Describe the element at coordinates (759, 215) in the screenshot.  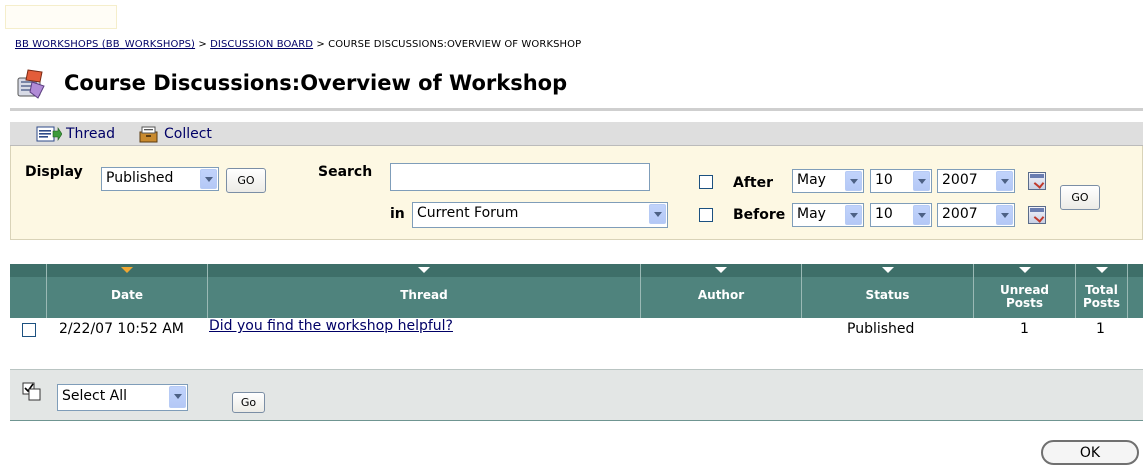
I see `before-label: Before` at that location.